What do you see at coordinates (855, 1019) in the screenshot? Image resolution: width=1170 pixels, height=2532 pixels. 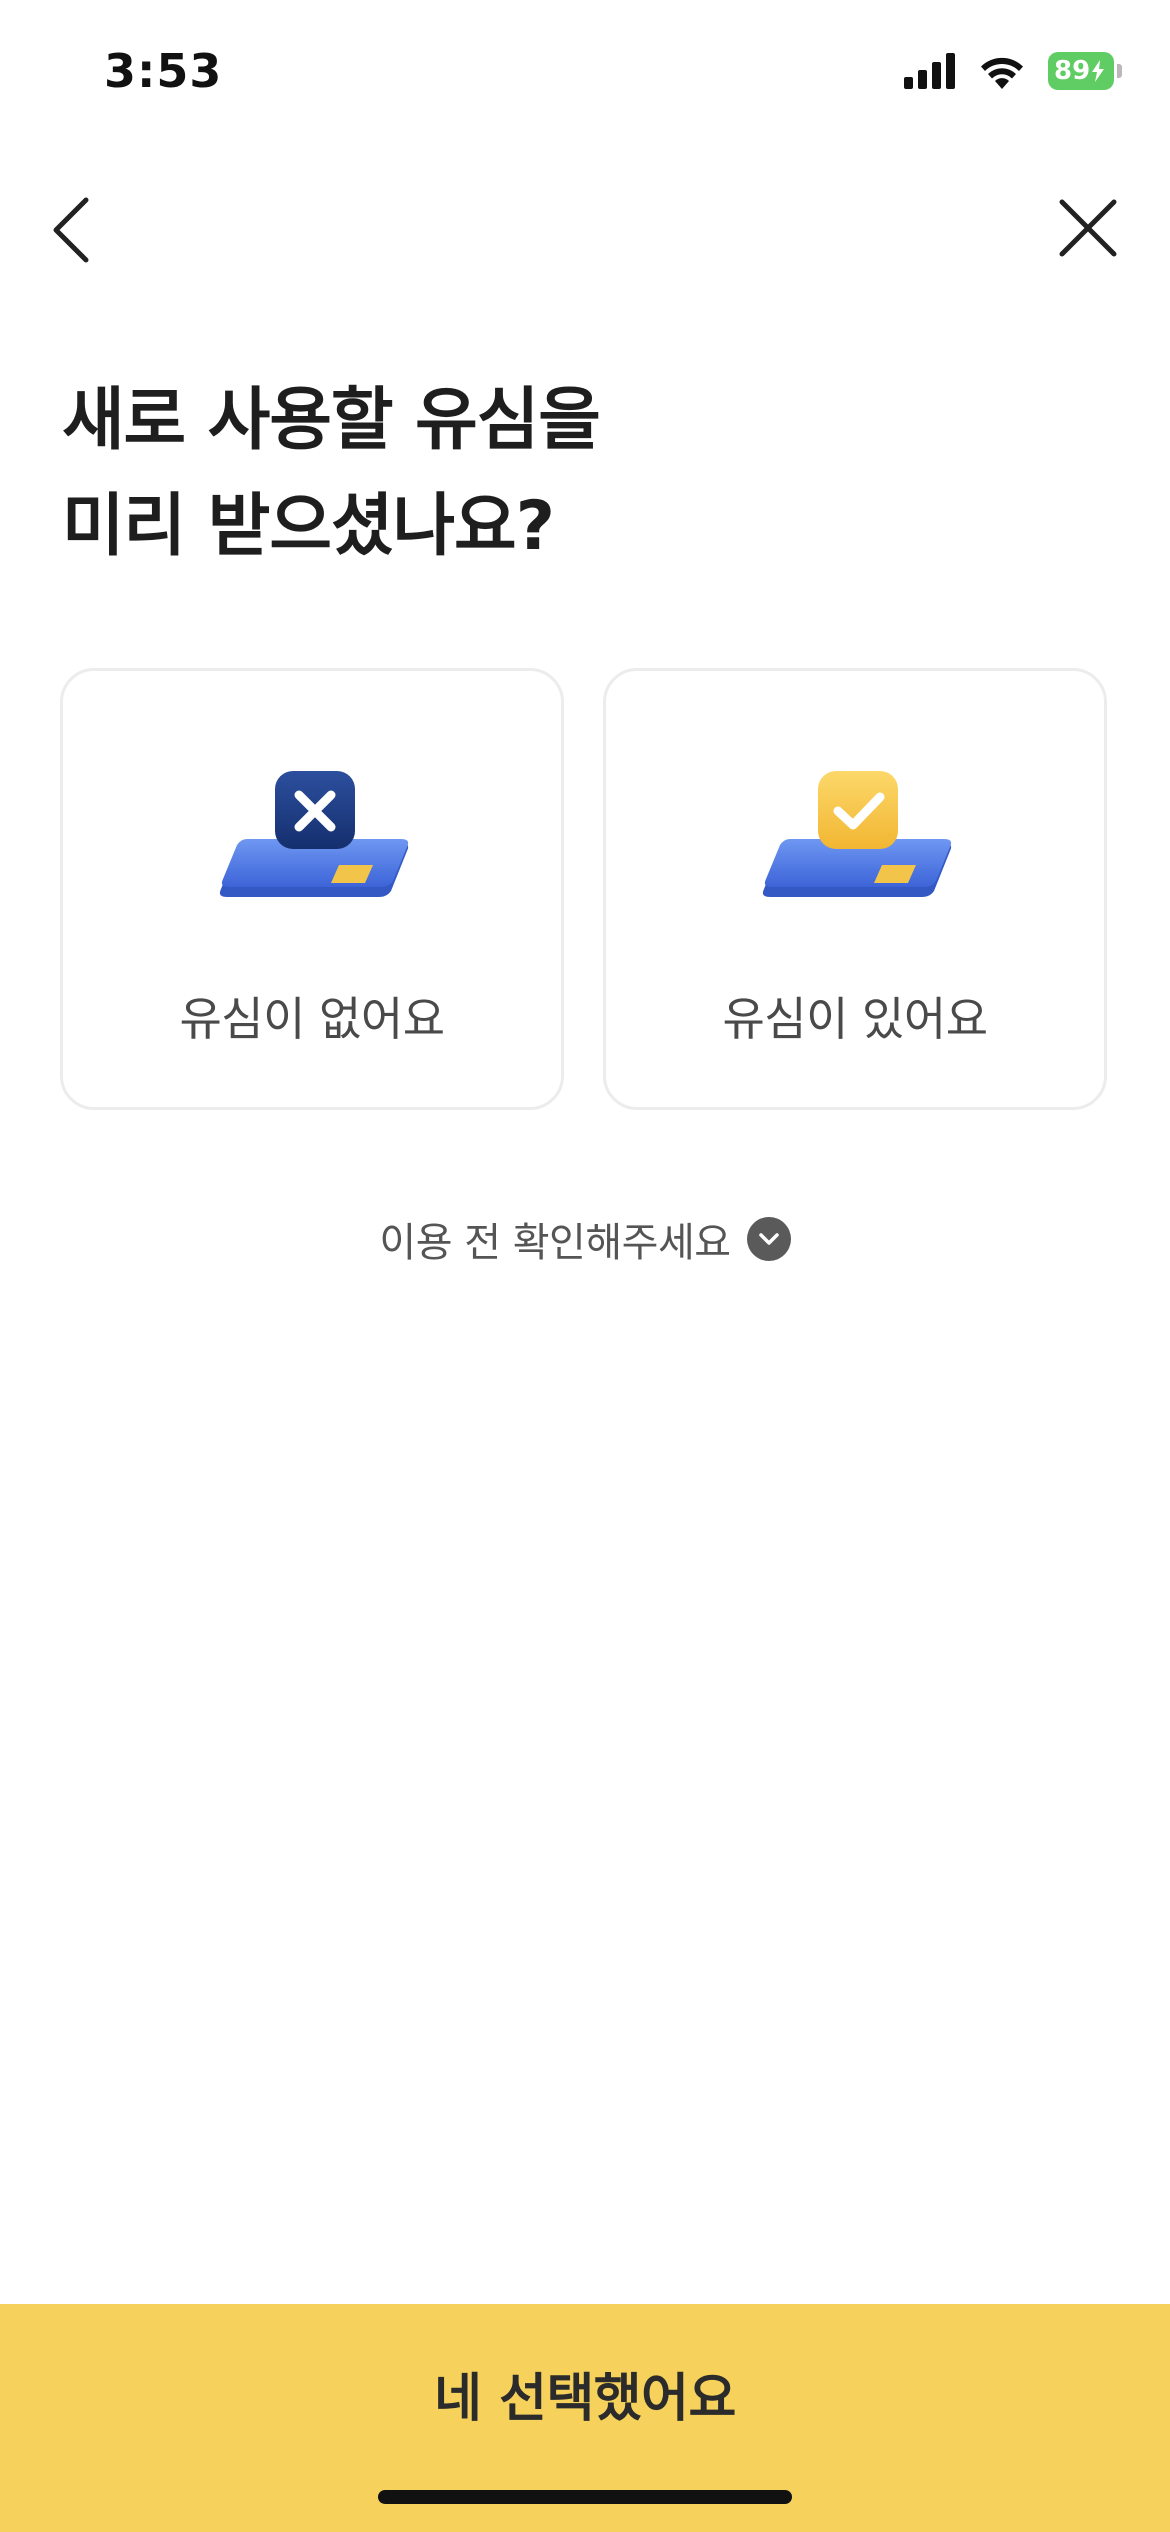 I see `option-label: 유심이 있어요` at bounding box center [855, 1019].